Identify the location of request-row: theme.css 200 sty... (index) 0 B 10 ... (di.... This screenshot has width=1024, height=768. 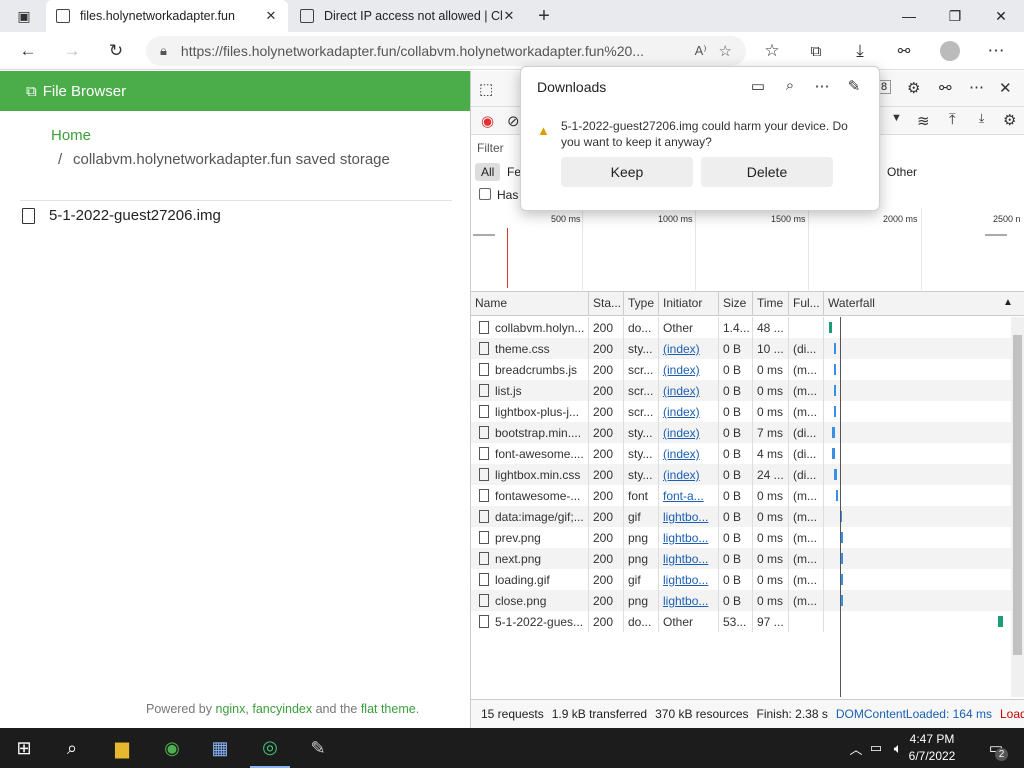
(741, 348).